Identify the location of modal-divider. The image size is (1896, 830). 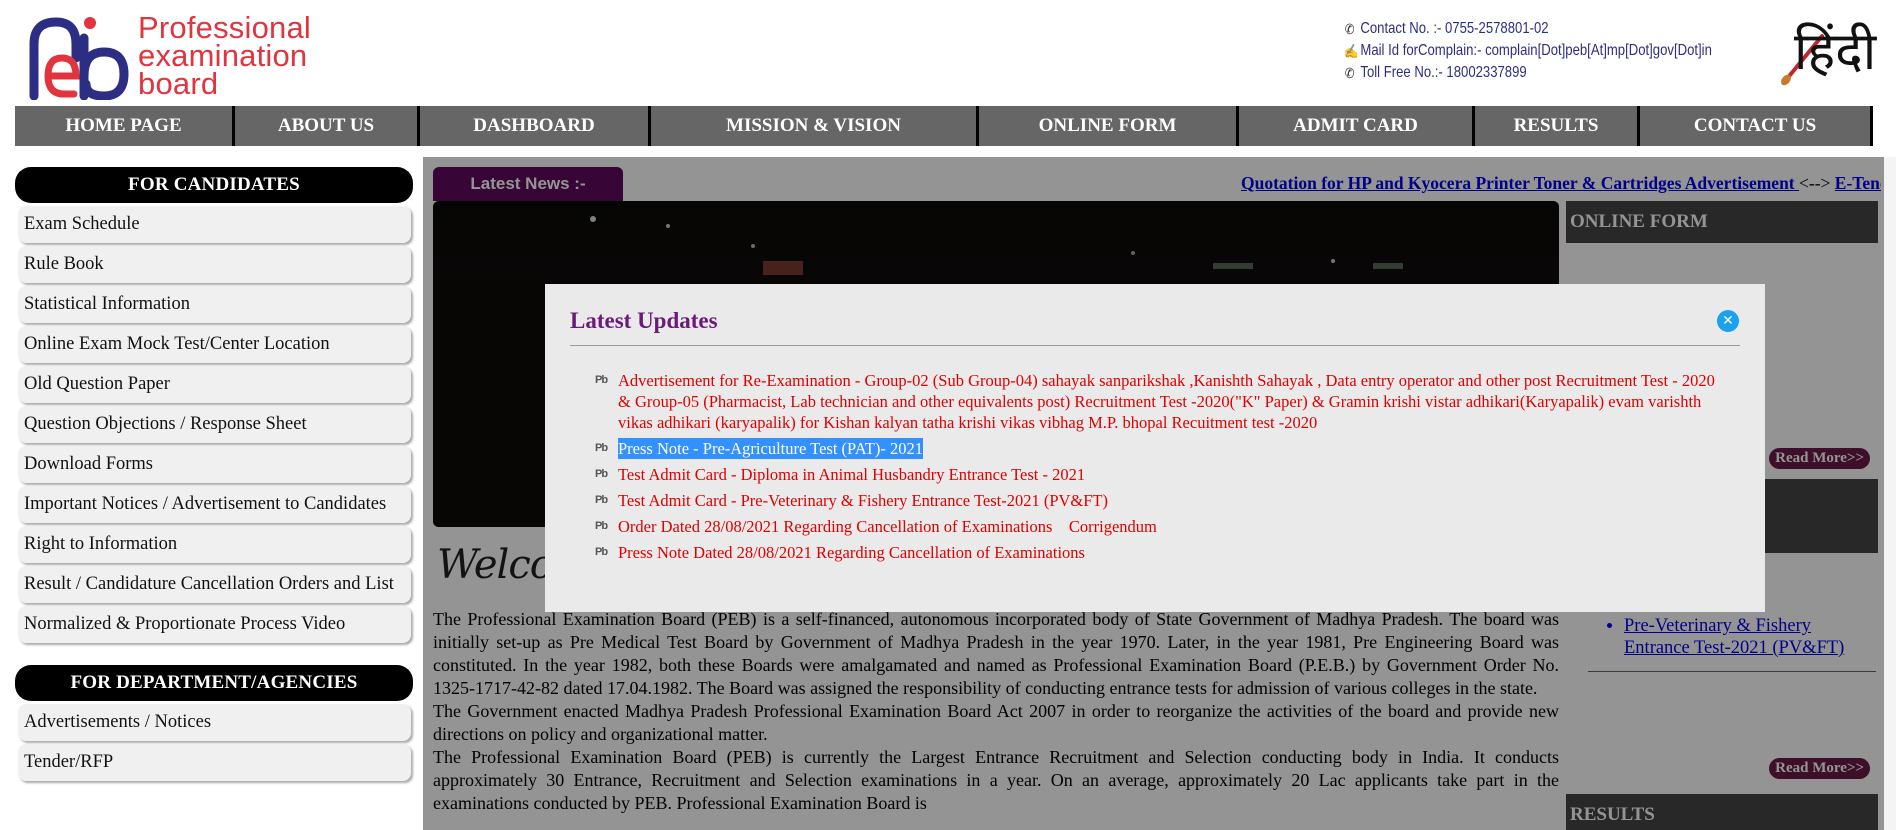
(1155, 345).